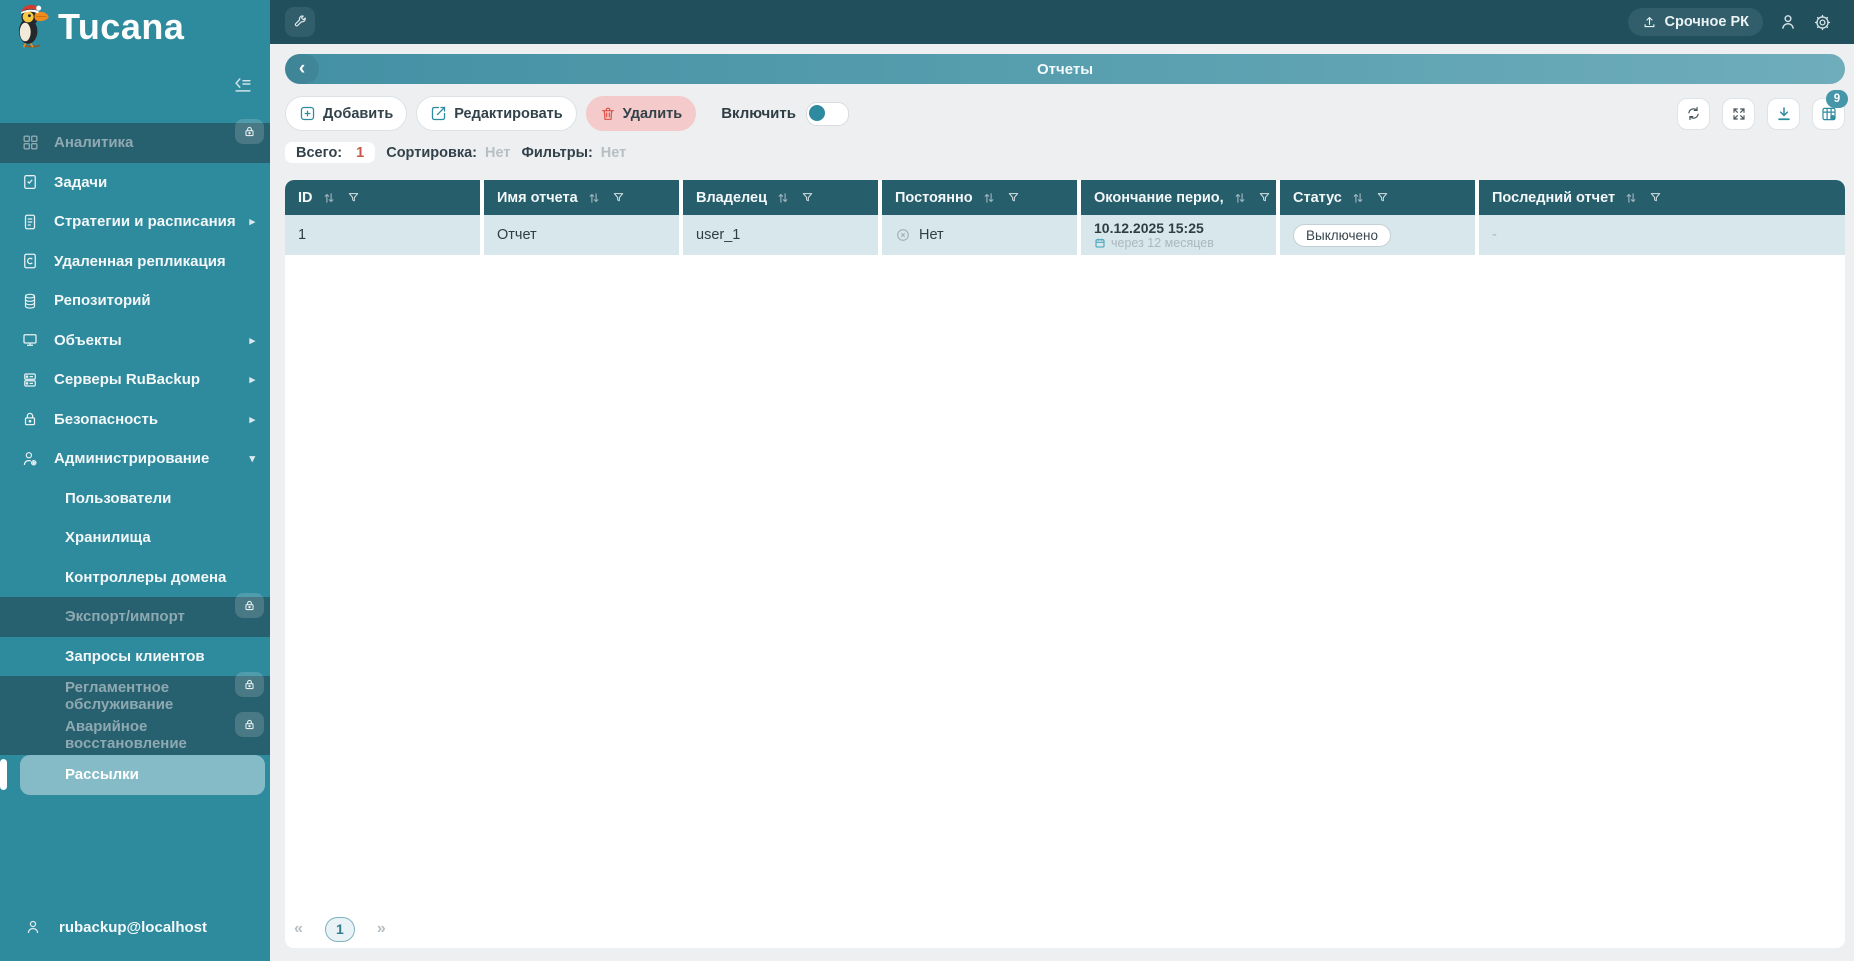  What do you see at coordinates (641, 113) in the screenshot?
I see `delete-button: Удалить` at bounding box center [641, 113].